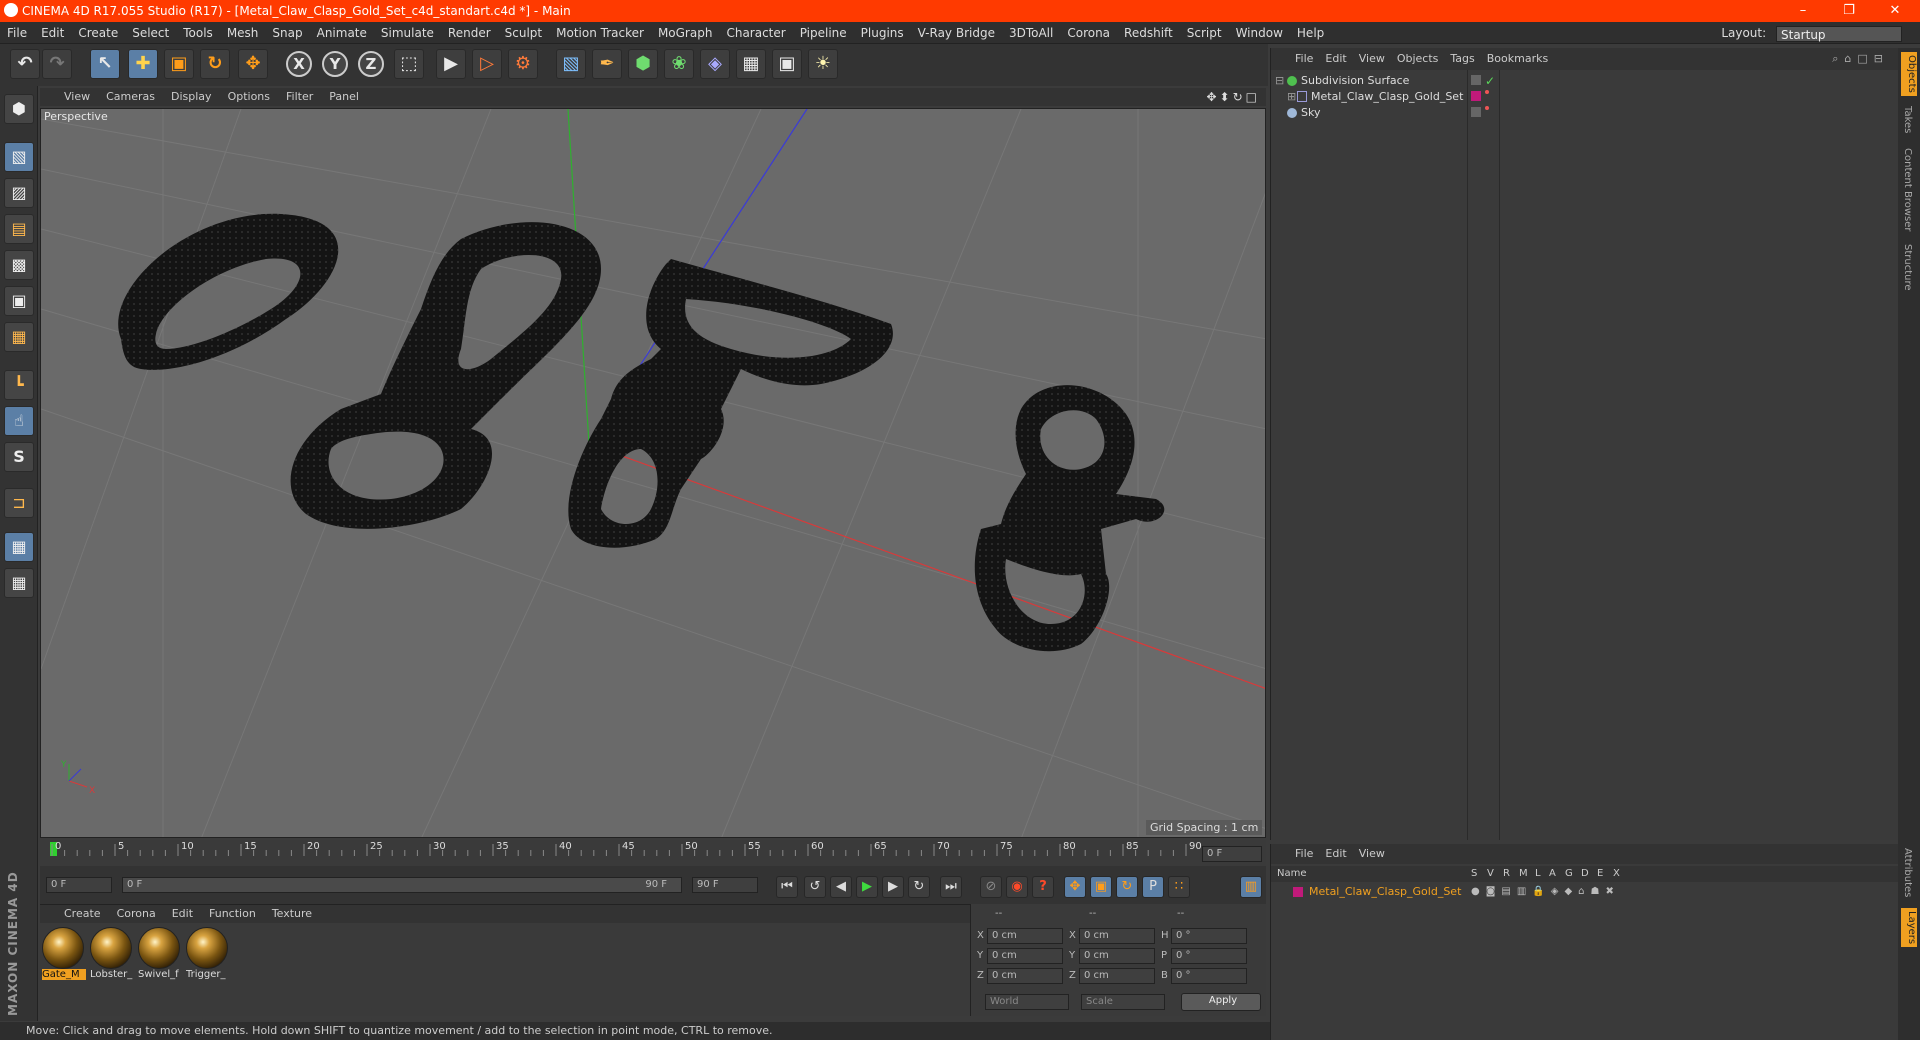 Image resolution: width=1920 pixels, height=1040 pixels. I want to click on layer-name: Metal_Claw_Clasp_Gold_Set, so click(1385, 892).